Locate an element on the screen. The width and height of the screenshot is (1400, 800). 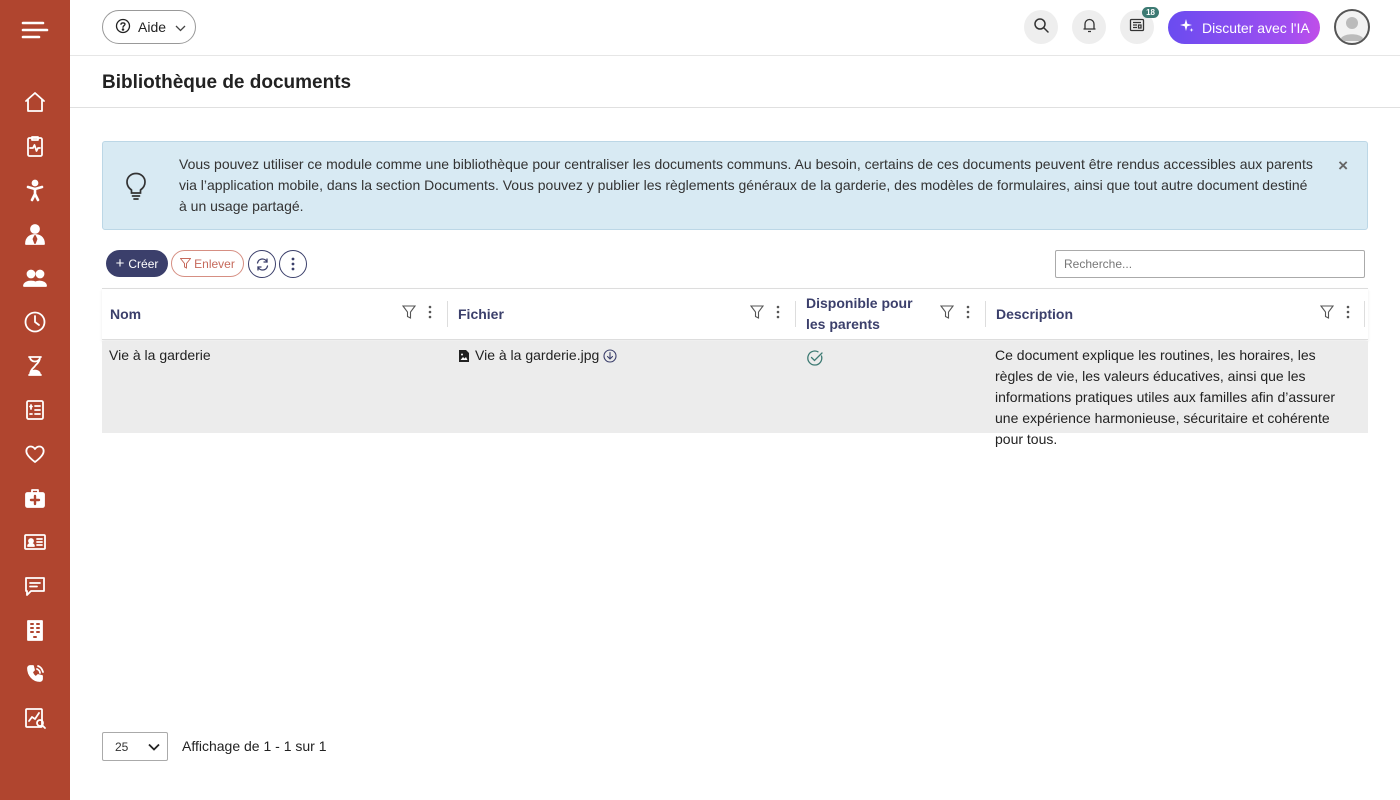
search-button is located at coordinates (1041, 27).